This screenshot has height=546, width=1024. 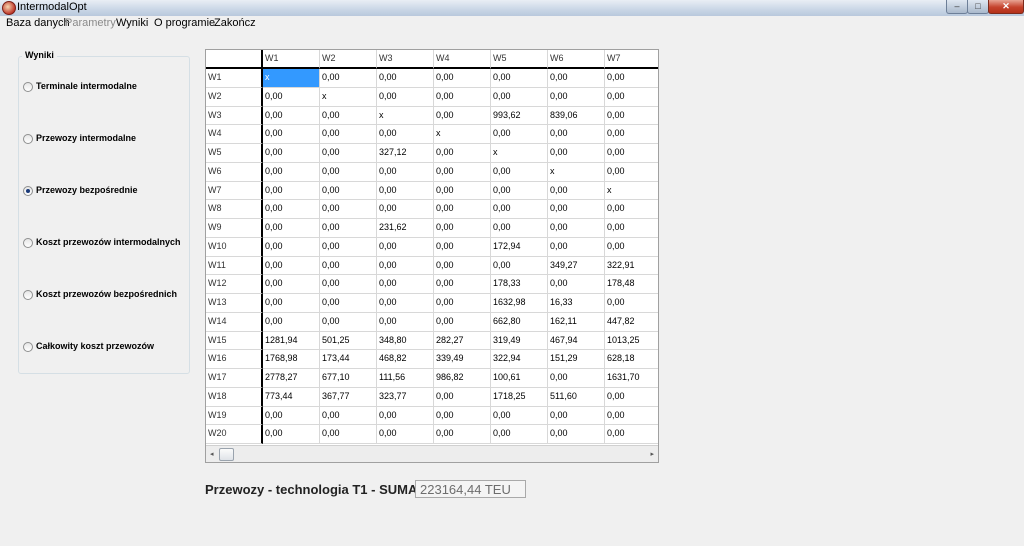 What do you see at coordinates (235, 23) in the screenshot?
I see `menu-zakoncz: Zakończ` at bounding box center [235, 23].